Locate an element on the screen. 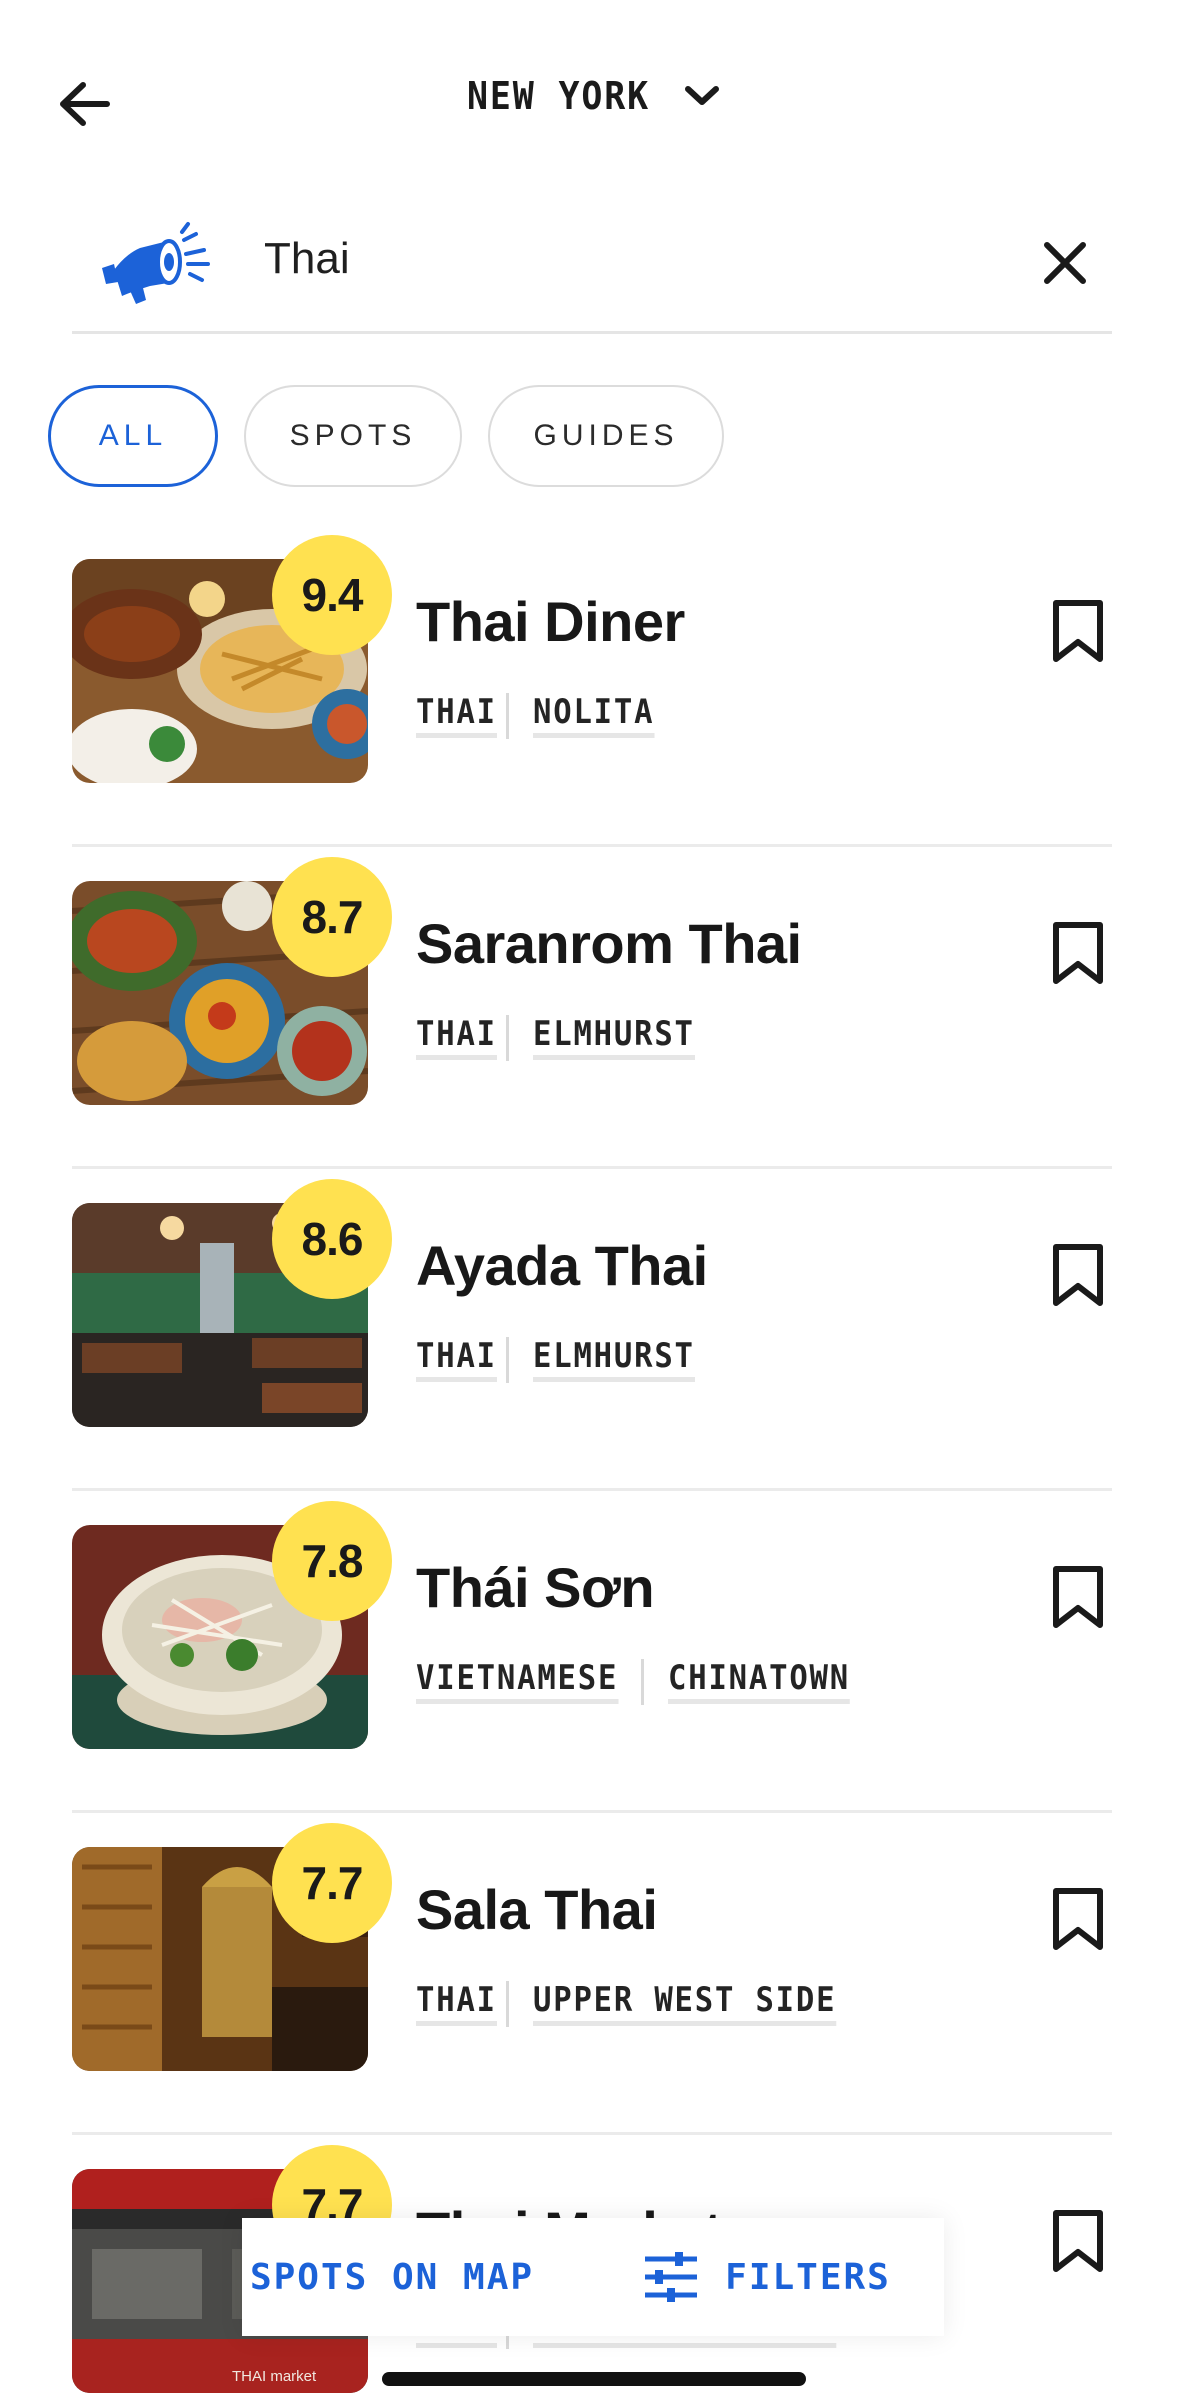 The width and height of the screenshot is (1179, 2396). restaurant-tags: VIETNAMESE CHINATOWN is located at coordinates (643, 1682).